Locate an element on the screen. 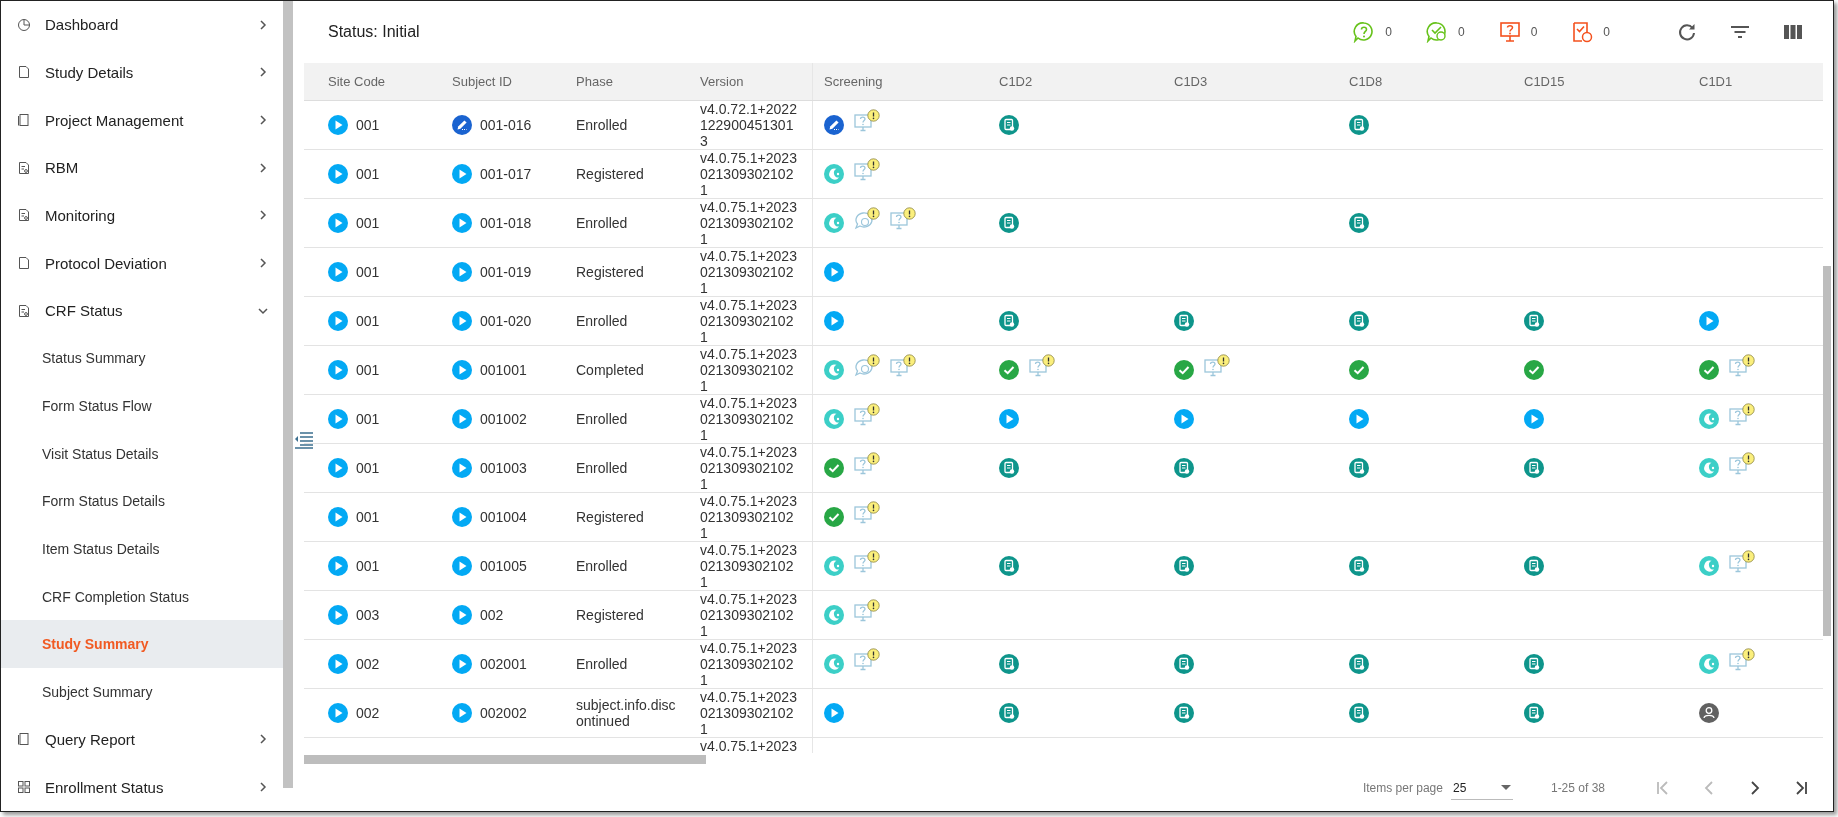 Image resolution: width=1838 pixels, height=817 pixels. sidebar-item: CRF Status is located at coordinates (142, 310).